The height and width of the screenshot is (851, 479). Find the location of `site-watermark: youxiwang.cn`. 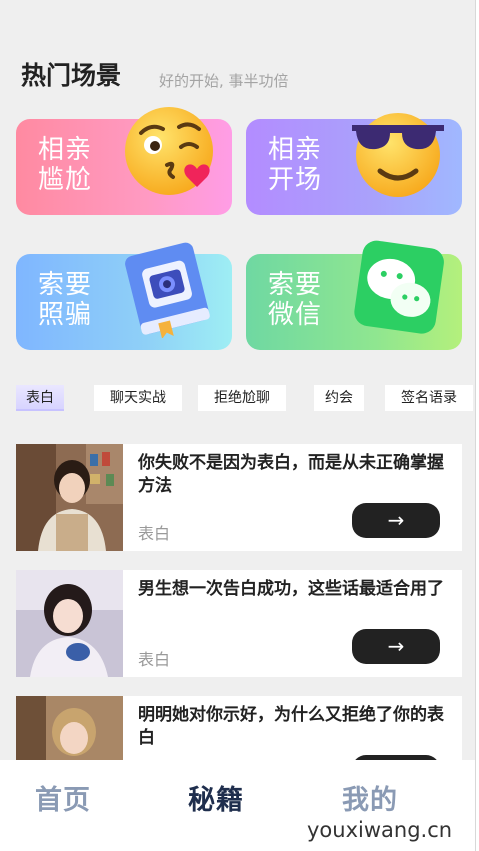

site-watermark: youxiwang.cn is located at coordinates (380, 830).